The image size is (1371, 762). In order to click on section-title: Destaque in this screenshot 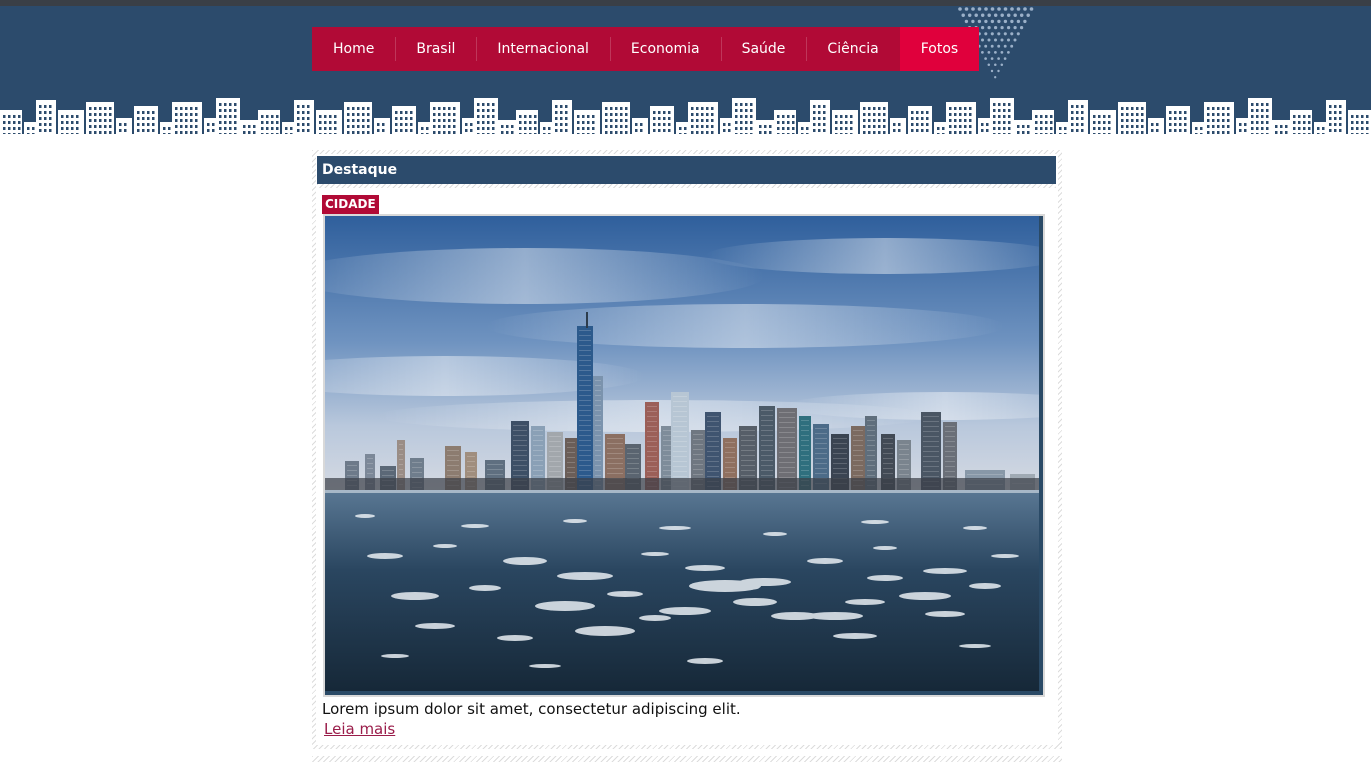, I will do `click(686, 170)`.